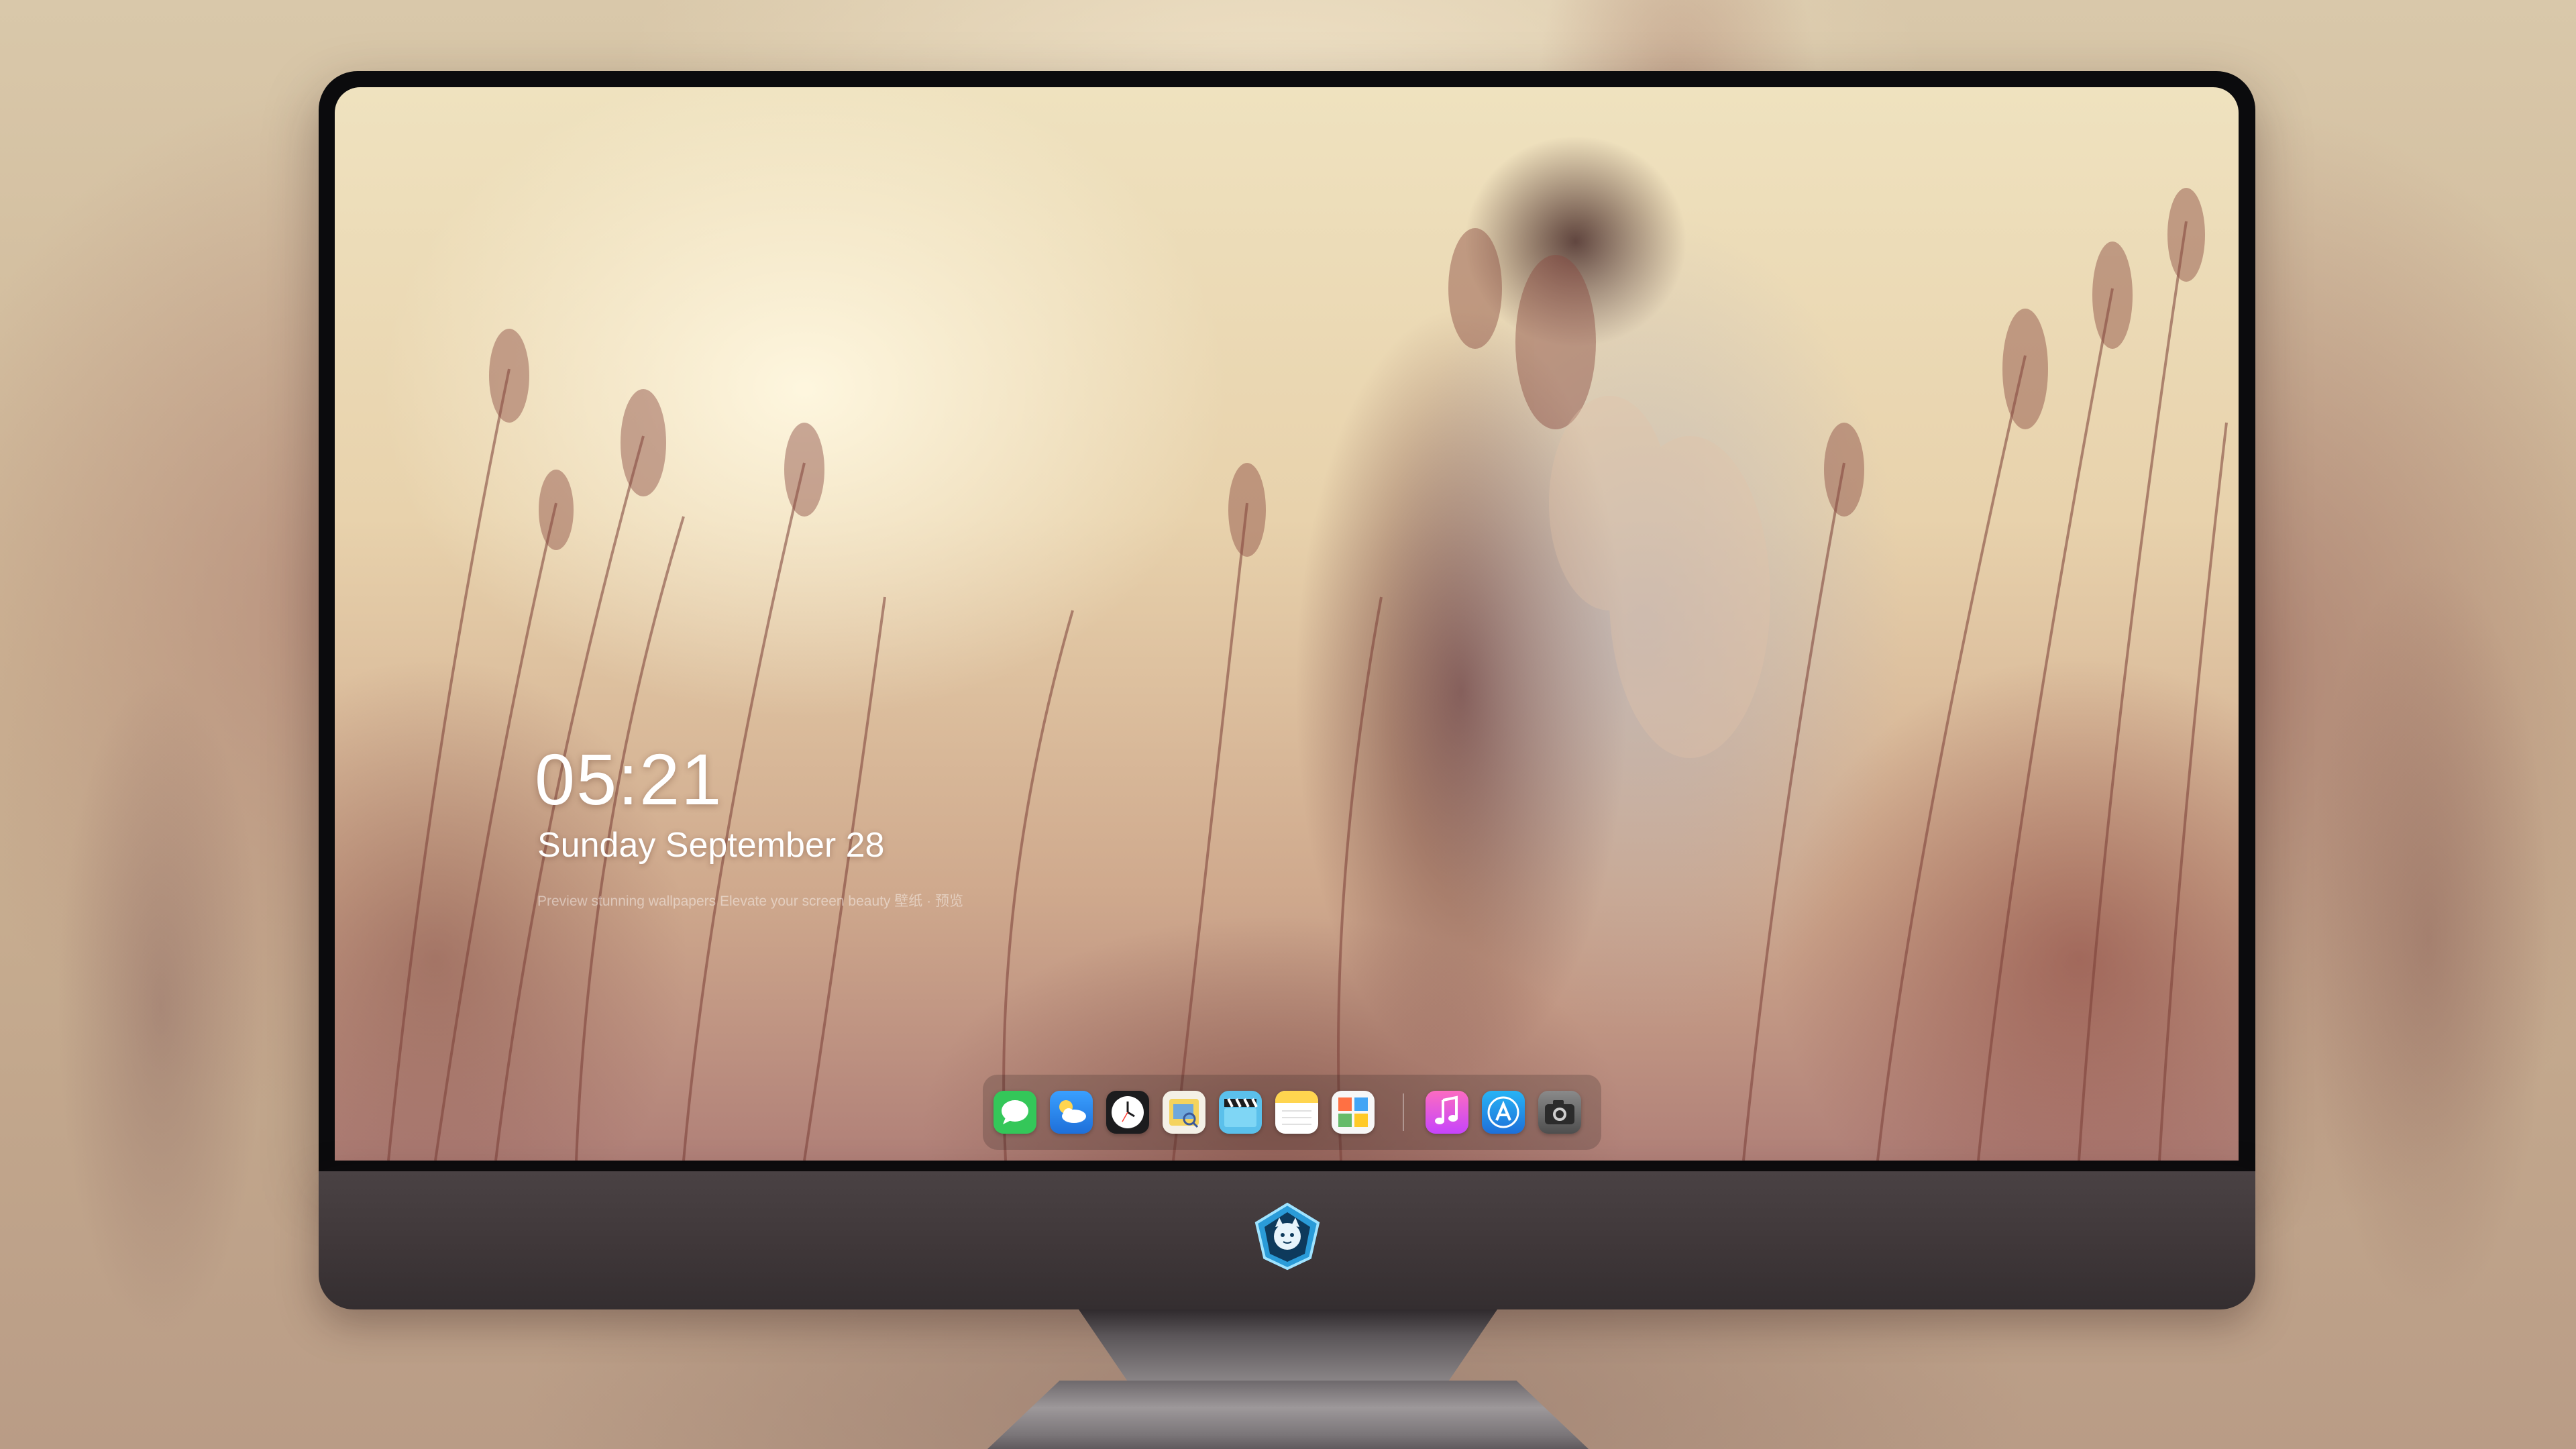 The image size is (2576, 1449). I want to click on dock, so click(1292, 1112).